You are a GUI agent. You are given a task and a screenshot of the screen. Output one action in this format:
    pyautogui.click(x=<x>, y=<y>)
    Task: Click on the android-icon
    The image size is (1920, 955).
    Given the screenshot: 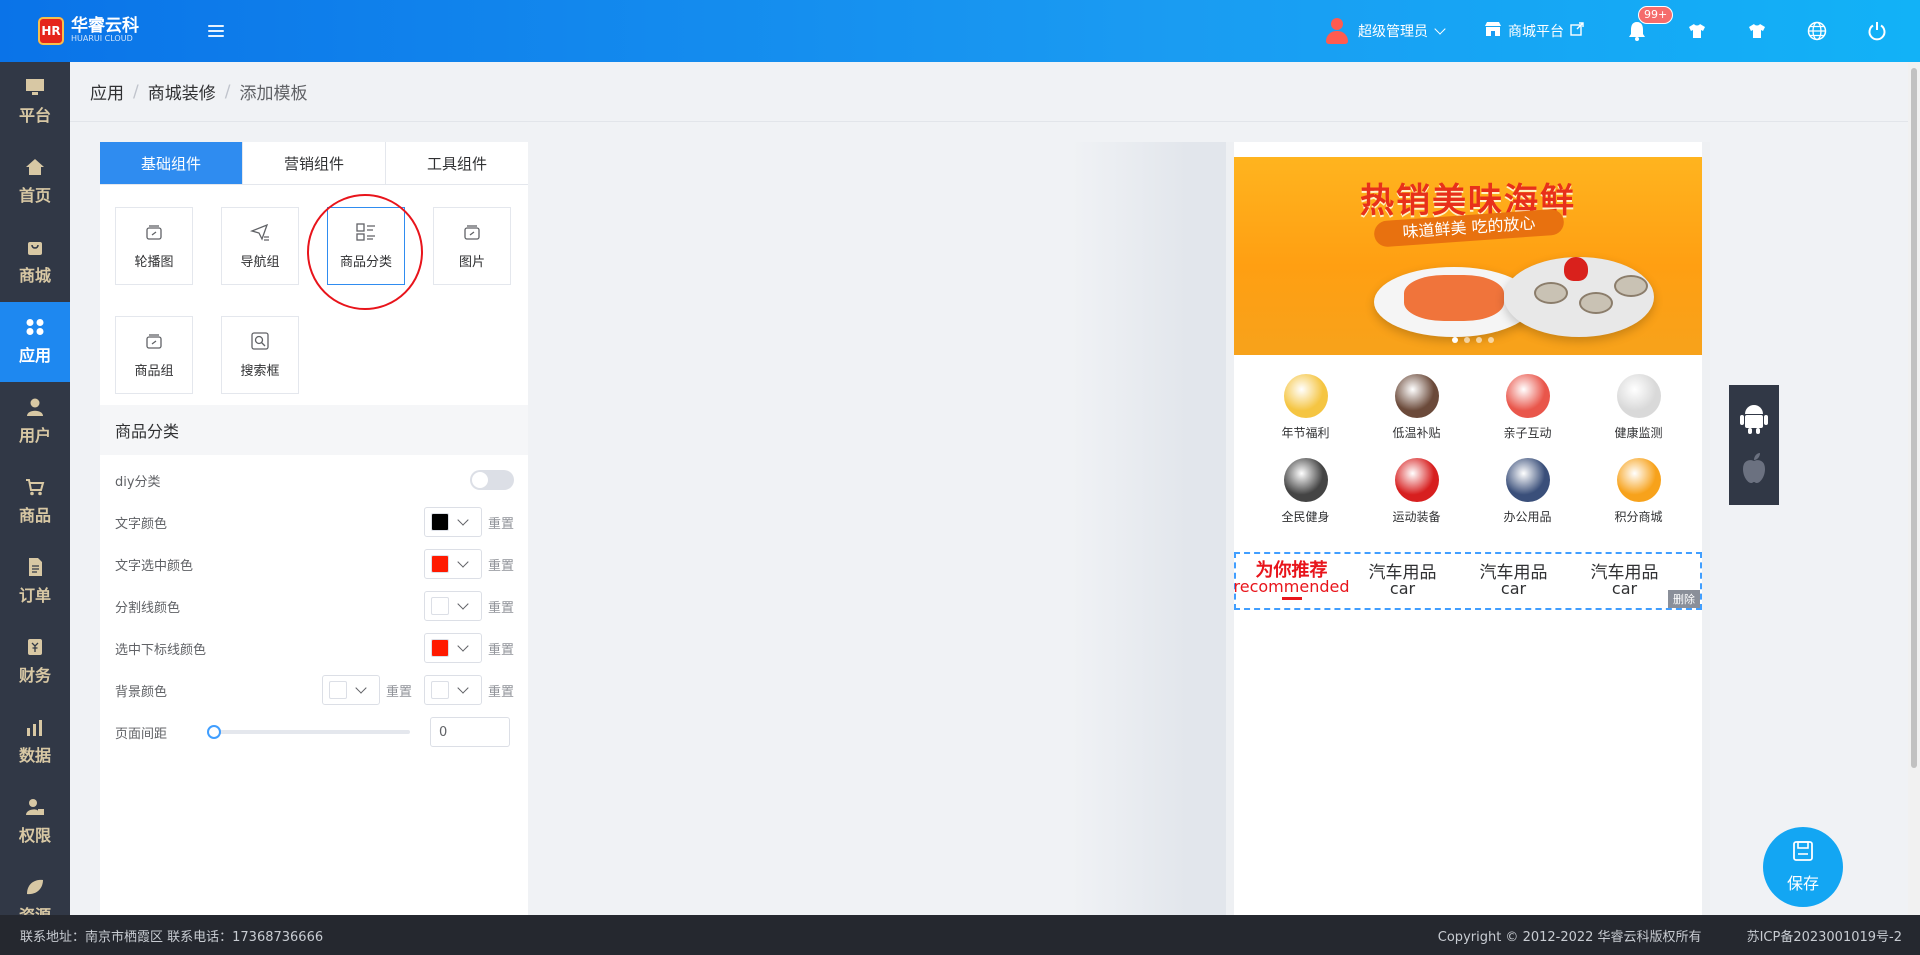 What is the action you would take?
    pyautogui.click(x=1754, y=420)
    